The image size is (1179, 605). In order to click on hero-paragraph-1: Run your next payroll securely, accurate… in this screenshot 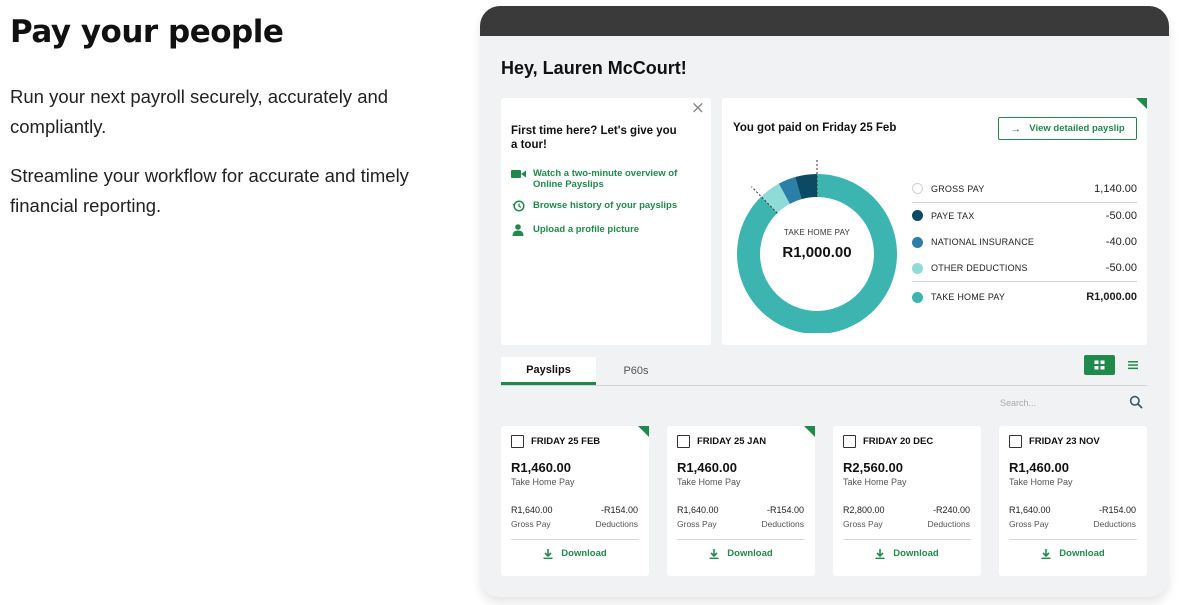, I will do `click(199, 111)`.